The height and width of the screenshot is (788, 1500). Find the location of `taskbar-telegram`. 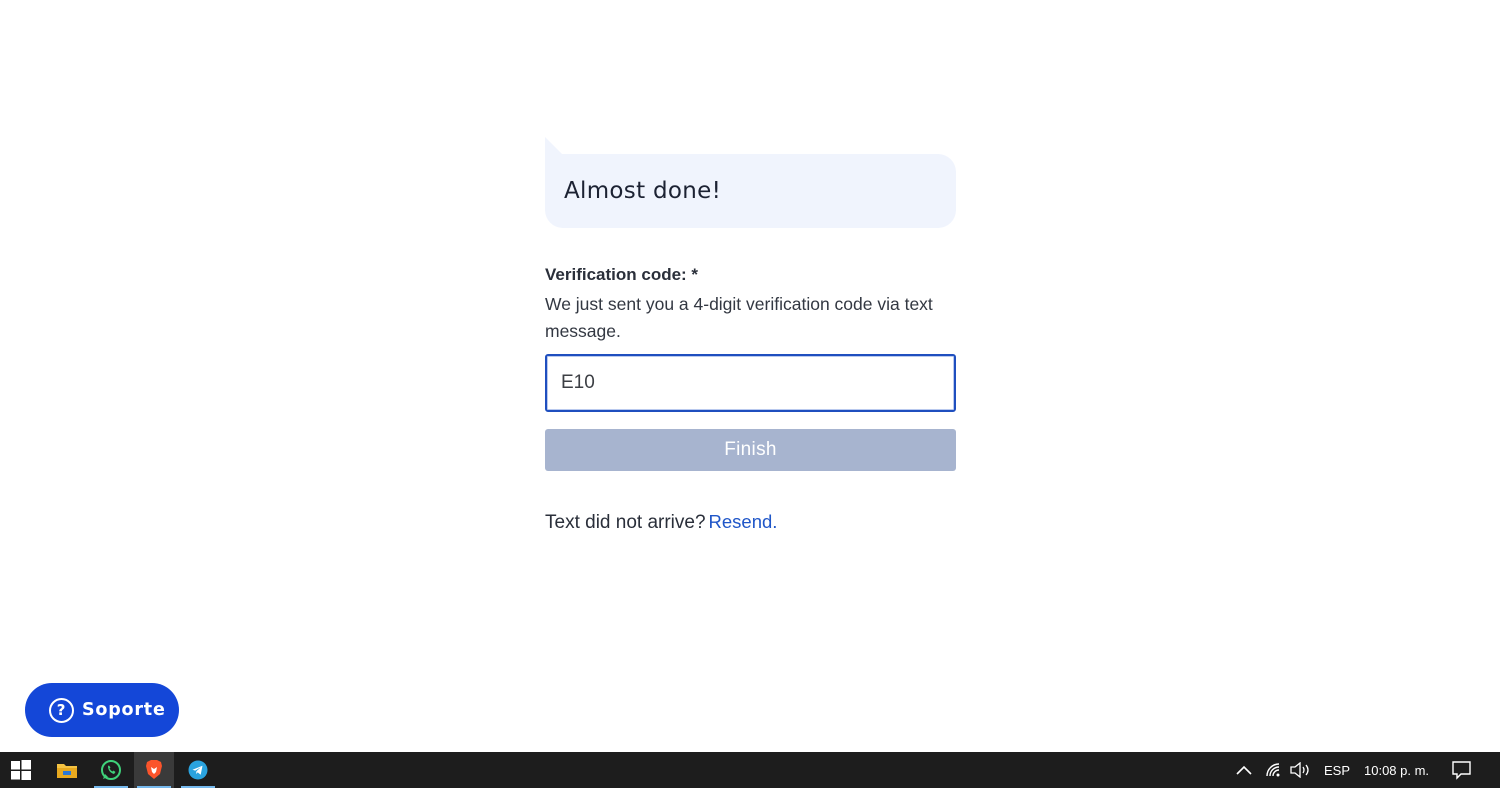

taskbar-telegram is located at coordinates (198, 770).